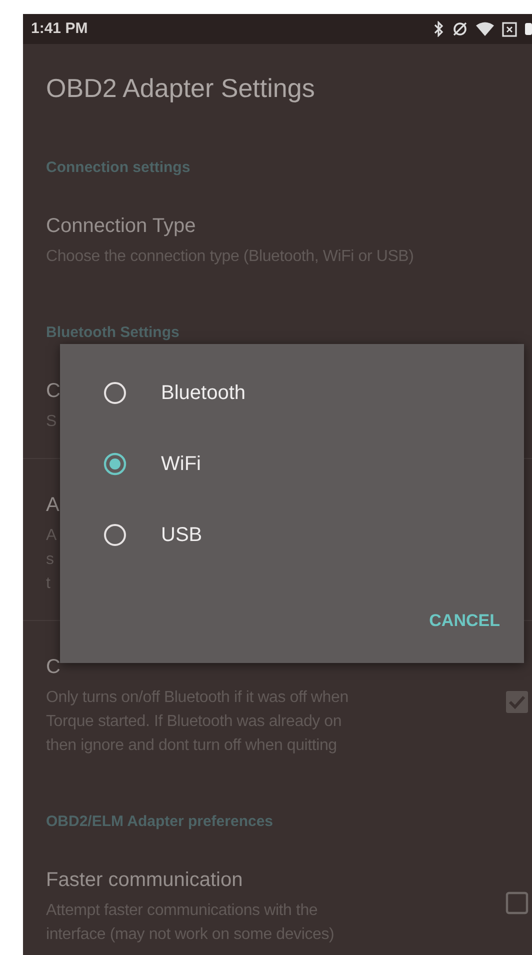  Describe the element at coordinates (180, 88) in the screenshot. I see `screen-title: OBD2 Adapter Settings` at that location.